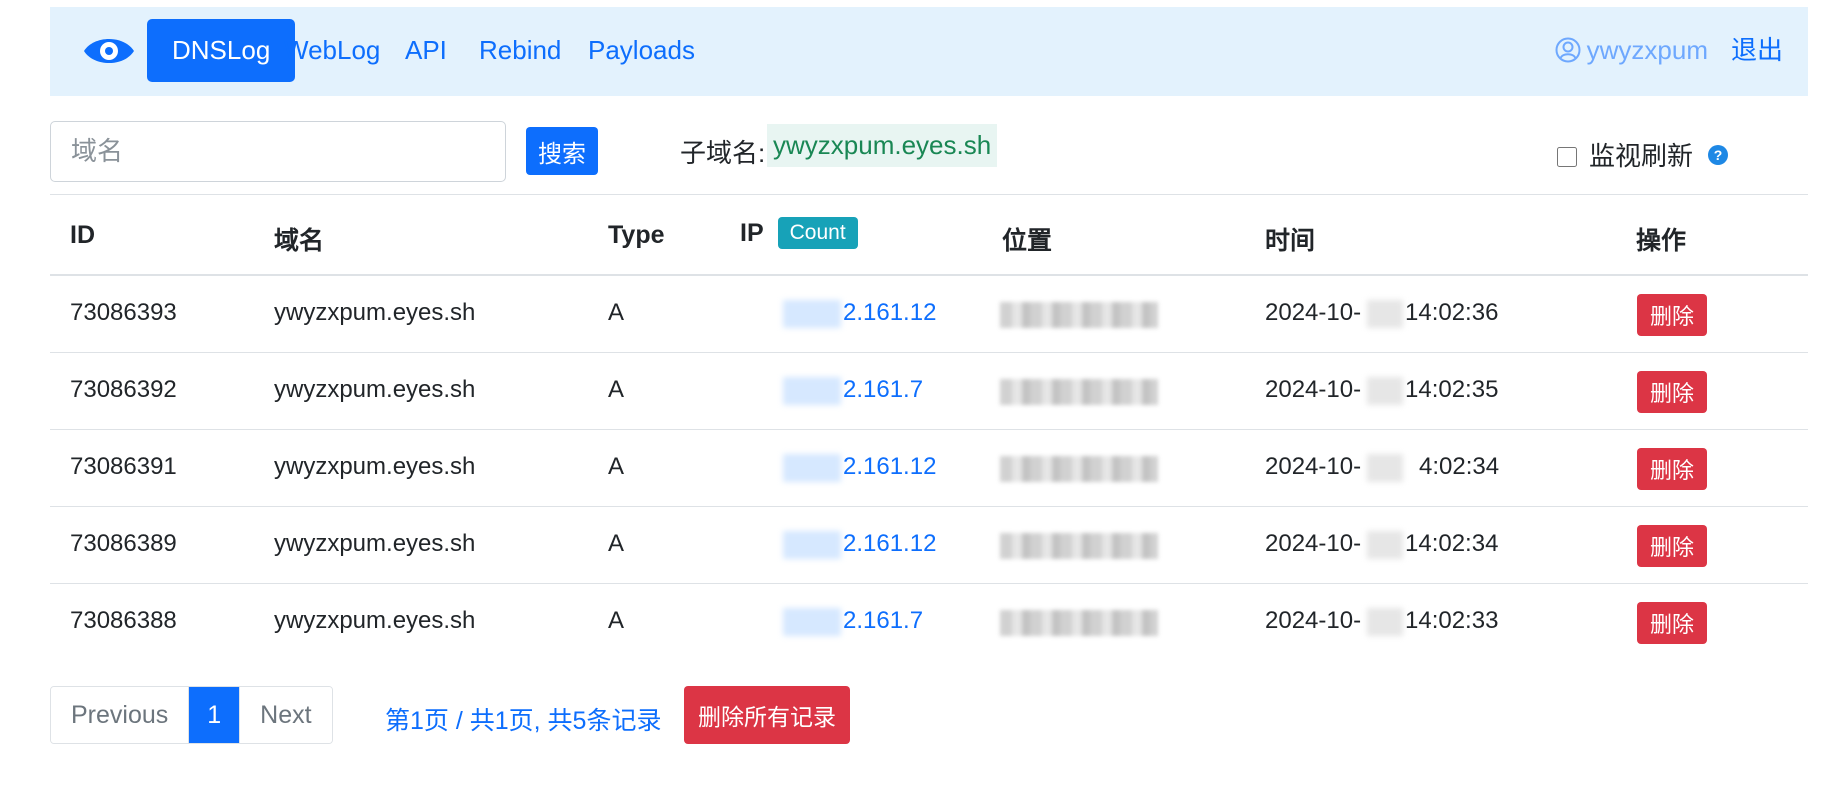 The height and width of the screenshot is (787, 1843). What do you see at coordinates (120, 715) in the screenshot?
I see `previous-page-button: Previous` at bounding box center [120, 715].